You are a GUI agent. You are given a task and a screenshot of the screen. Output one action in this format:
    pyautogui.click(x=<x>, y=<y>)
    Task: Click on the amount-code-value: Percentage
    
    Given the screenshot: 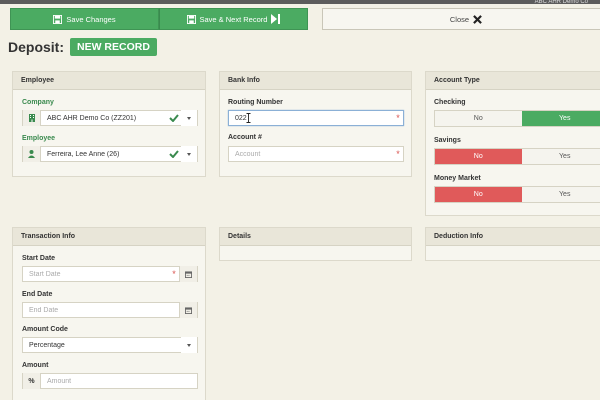 What is the action you would take?
    pyautogui.click(x=47, y=345)
    